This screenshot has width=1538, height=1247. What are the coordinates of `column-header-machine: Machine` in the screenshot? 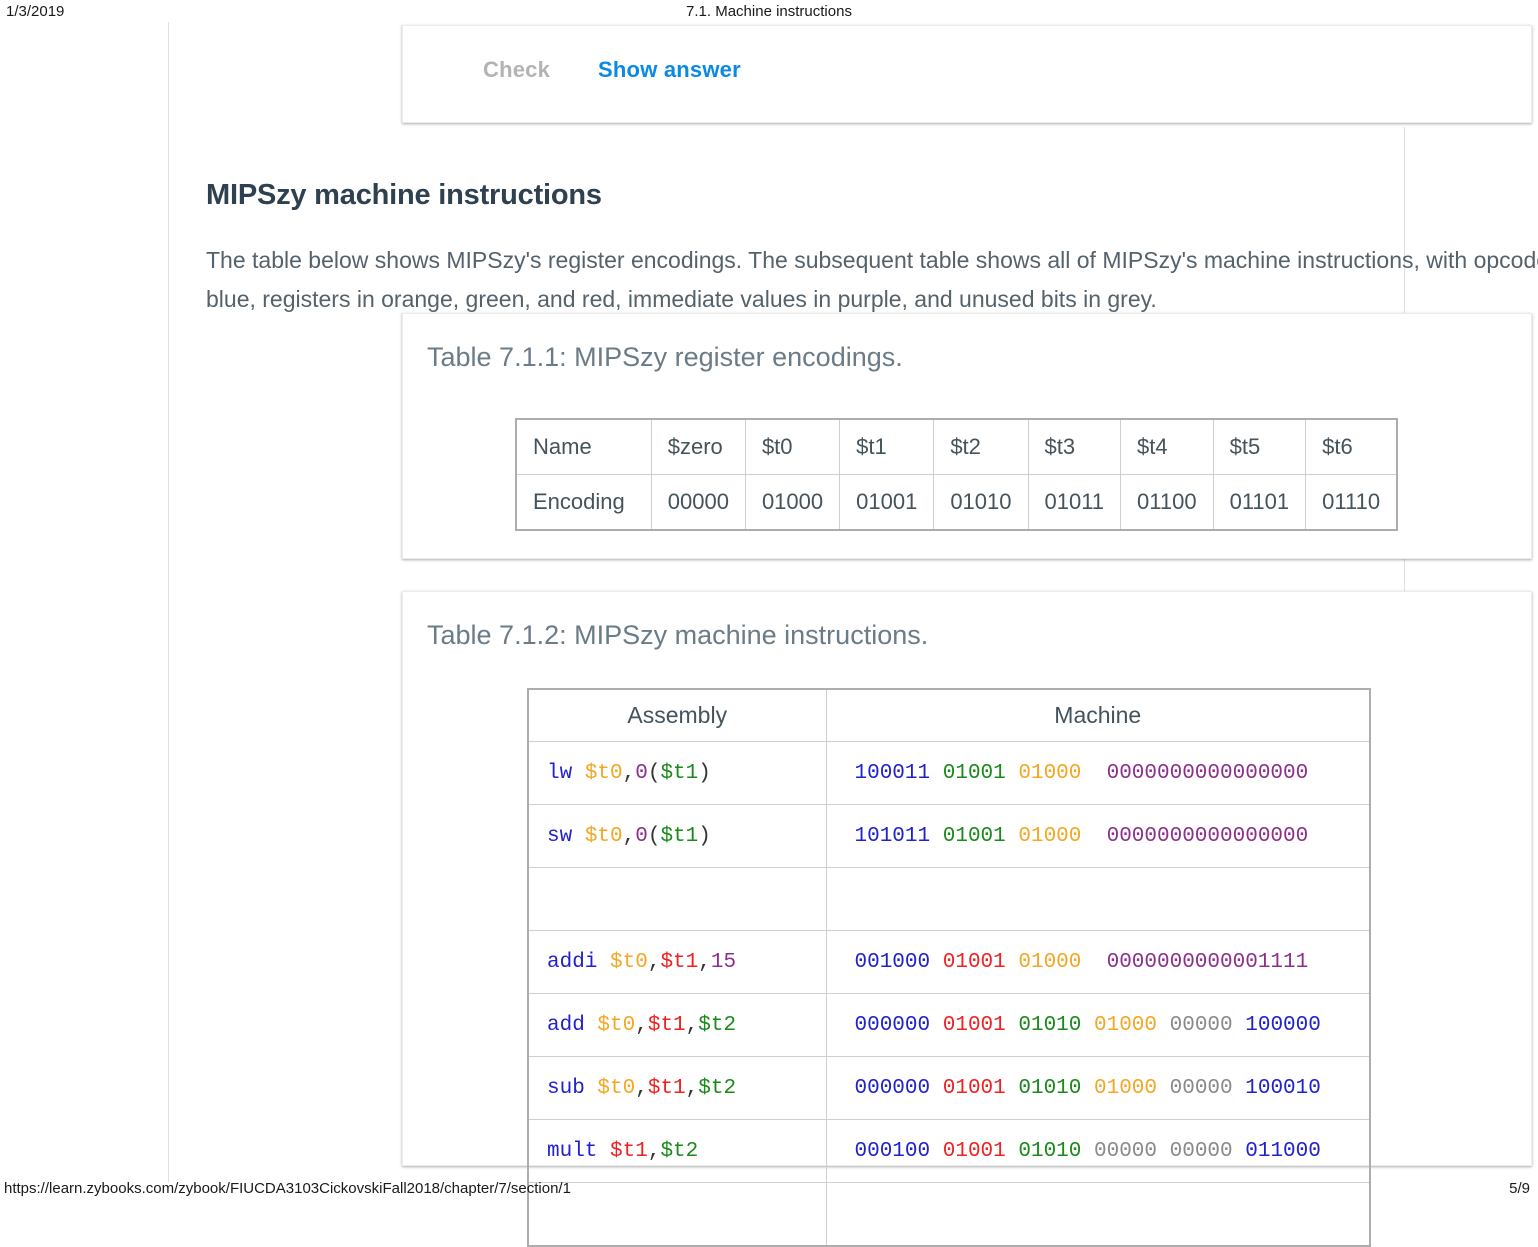 It's located at (1098, 715).